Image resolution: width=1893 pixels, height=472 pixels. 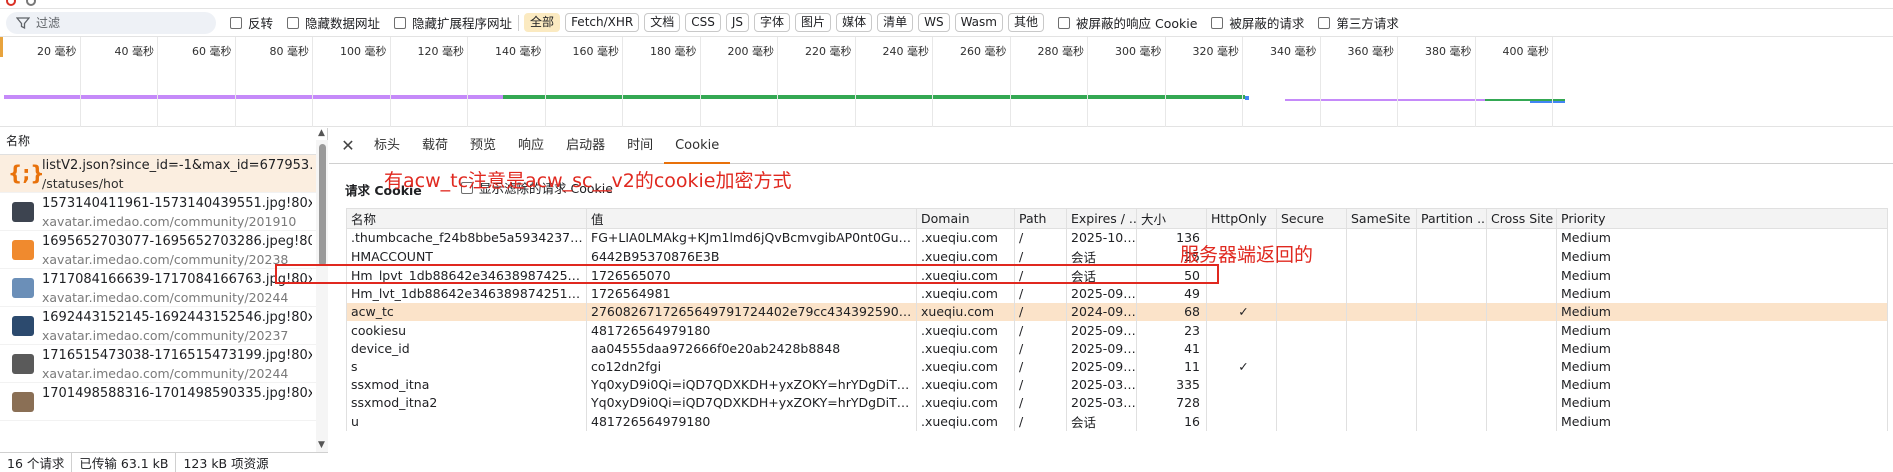 I want to click on type-filter-2: 文档, so click(x=662, y=22).